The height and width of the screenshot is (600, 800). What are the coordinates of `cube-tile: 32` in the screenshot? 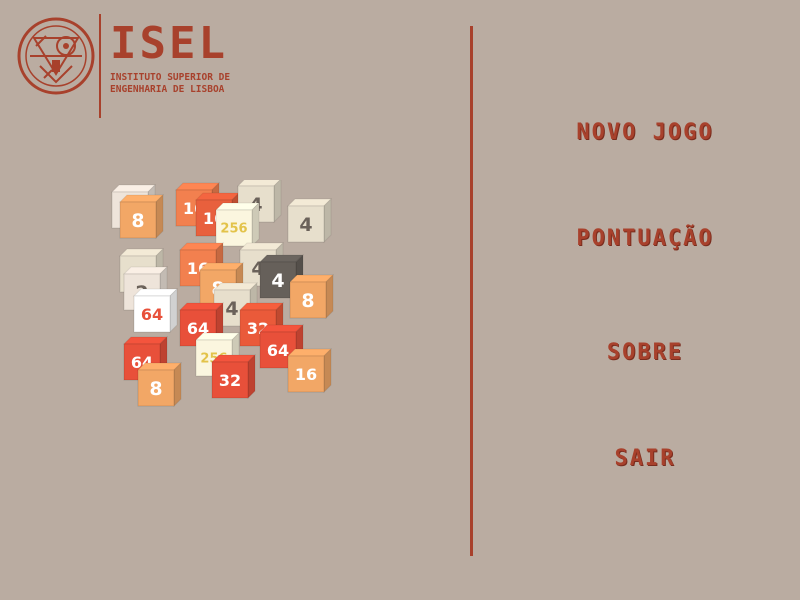 It's located at (233, 376).